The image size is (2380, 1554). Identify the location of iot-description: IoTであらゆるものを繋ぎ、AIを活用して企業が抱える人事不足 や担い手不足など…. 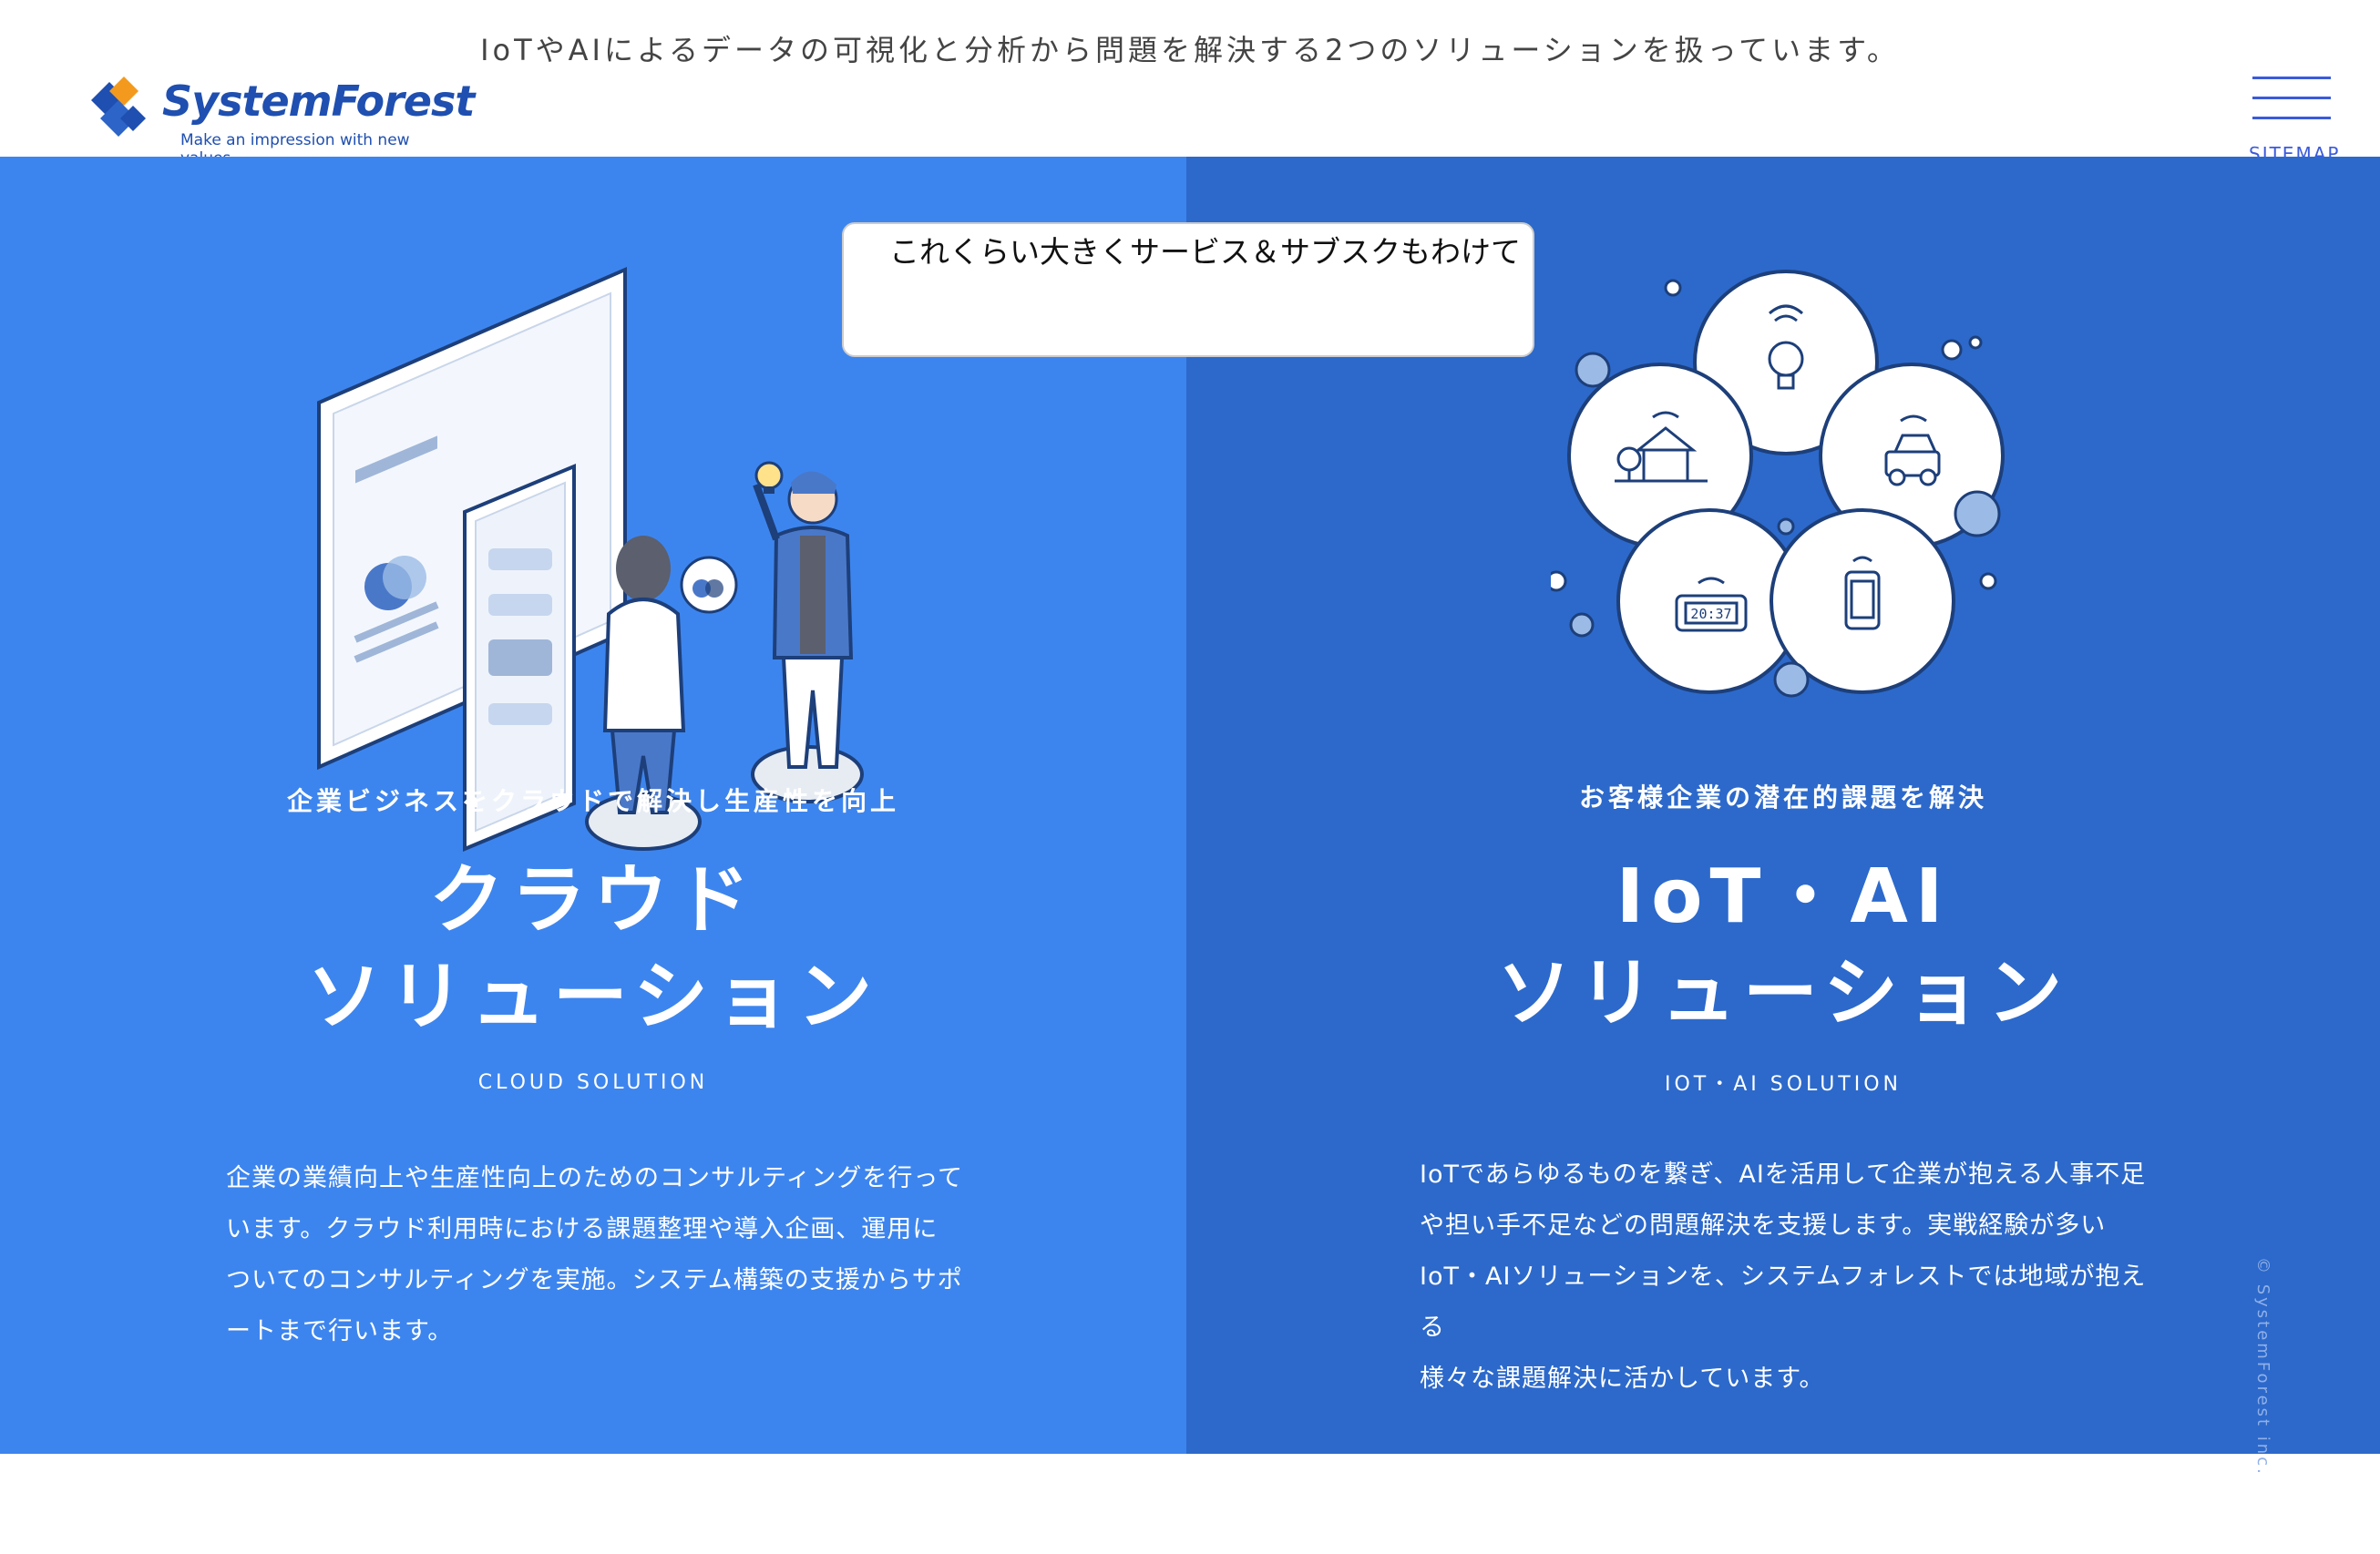
(1794, 1277).